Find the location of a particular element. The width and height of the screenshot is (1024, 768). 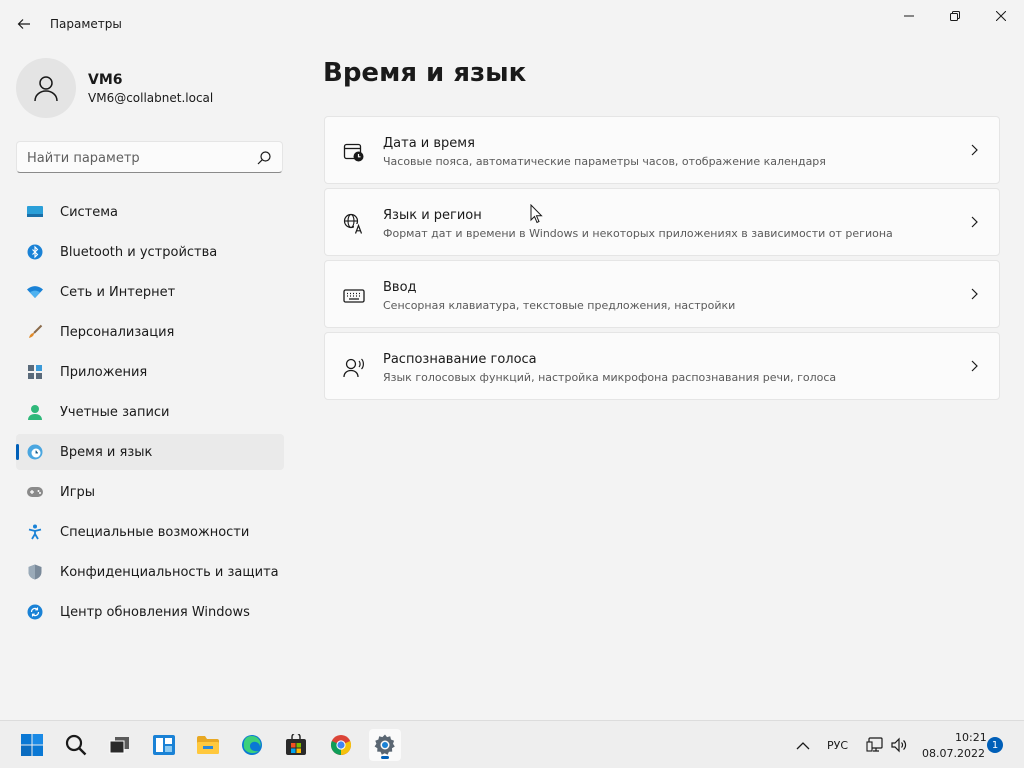

active-app-indicator is located at coordinates (385, 757).